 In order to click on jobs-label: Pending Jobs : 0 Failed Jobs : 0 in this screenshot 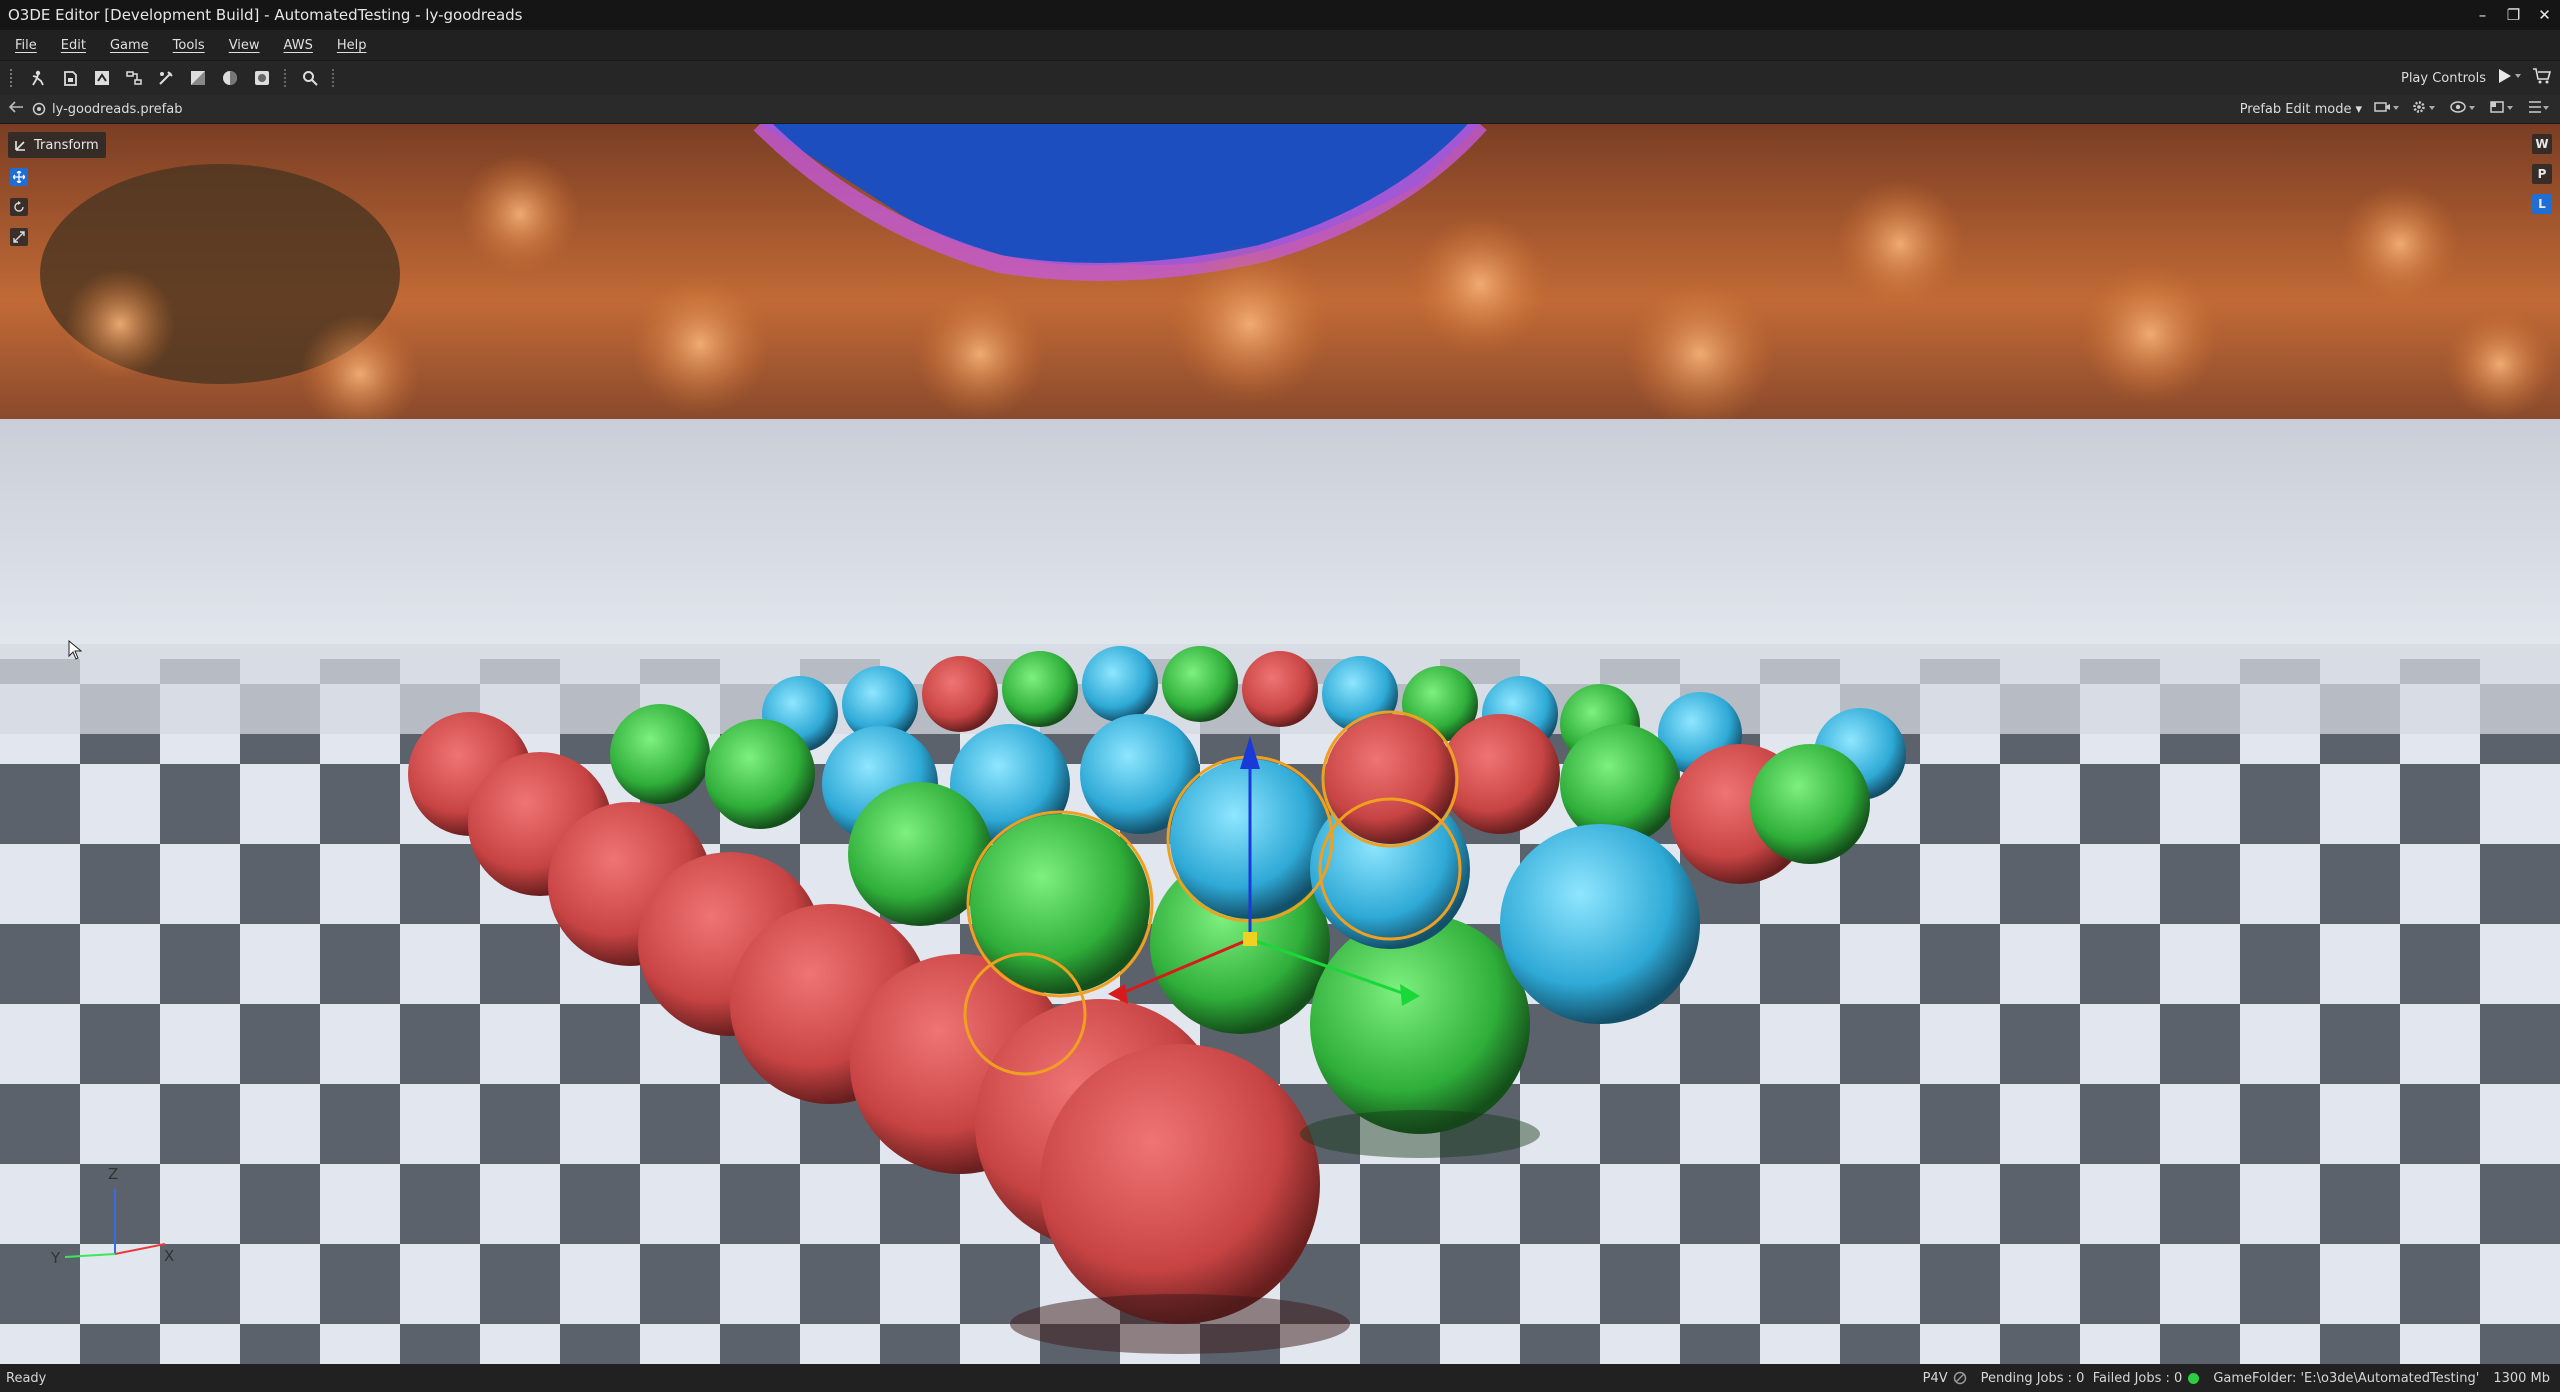, I will do `click(2081, 1378)`.